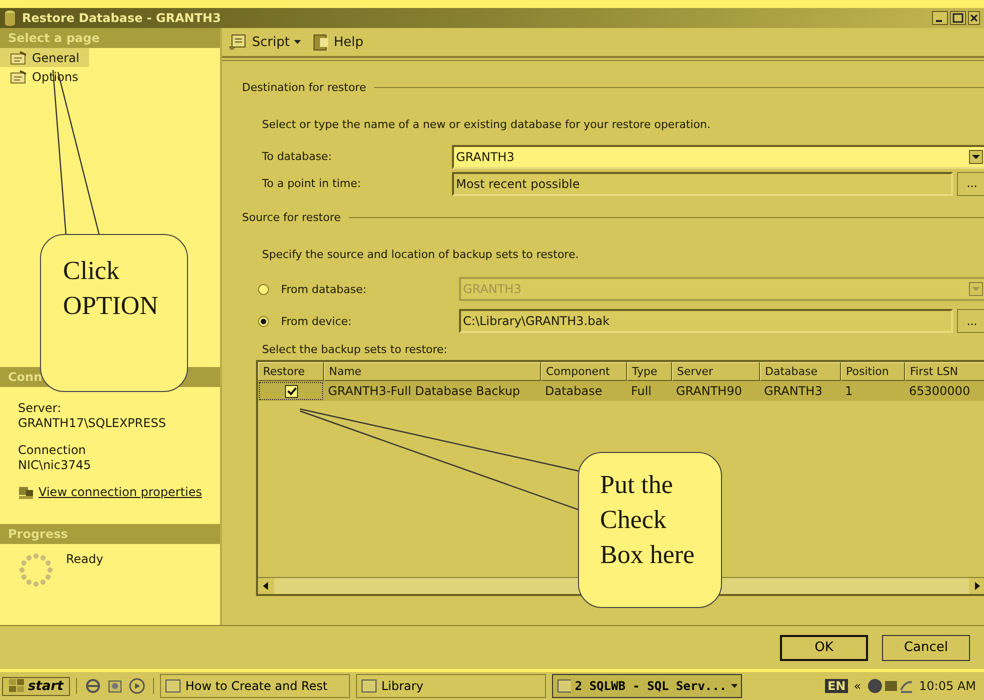 The height and width of the screenshot is (700, 984). I want to click on tray-chevron: «, so click(858, 686).